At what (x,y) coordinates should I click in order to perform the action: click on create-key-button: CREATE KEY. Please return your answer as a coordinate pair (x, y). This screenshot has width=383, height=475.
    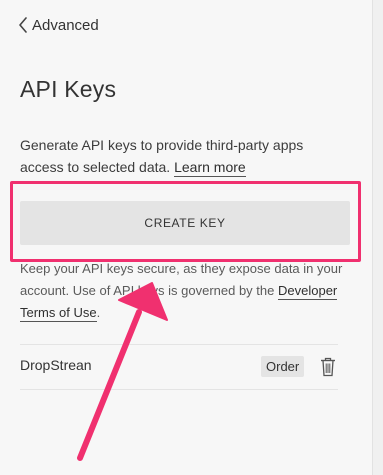
    Looking at the image, I should click on (185, 223).